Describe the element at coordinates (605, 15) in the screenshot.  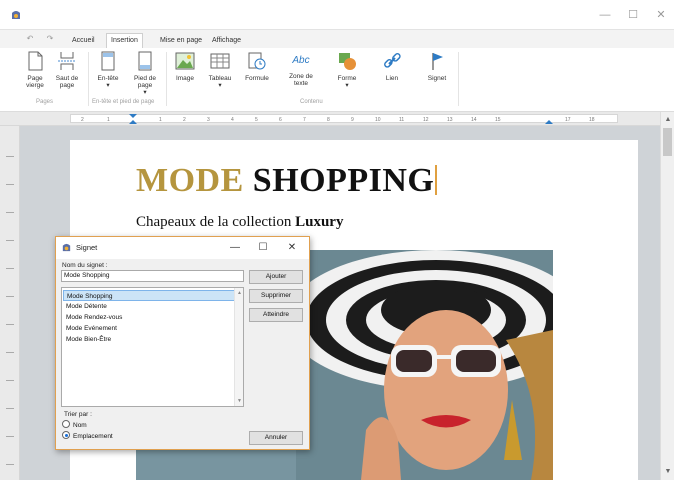
I see `minimize-button: —` at that location.